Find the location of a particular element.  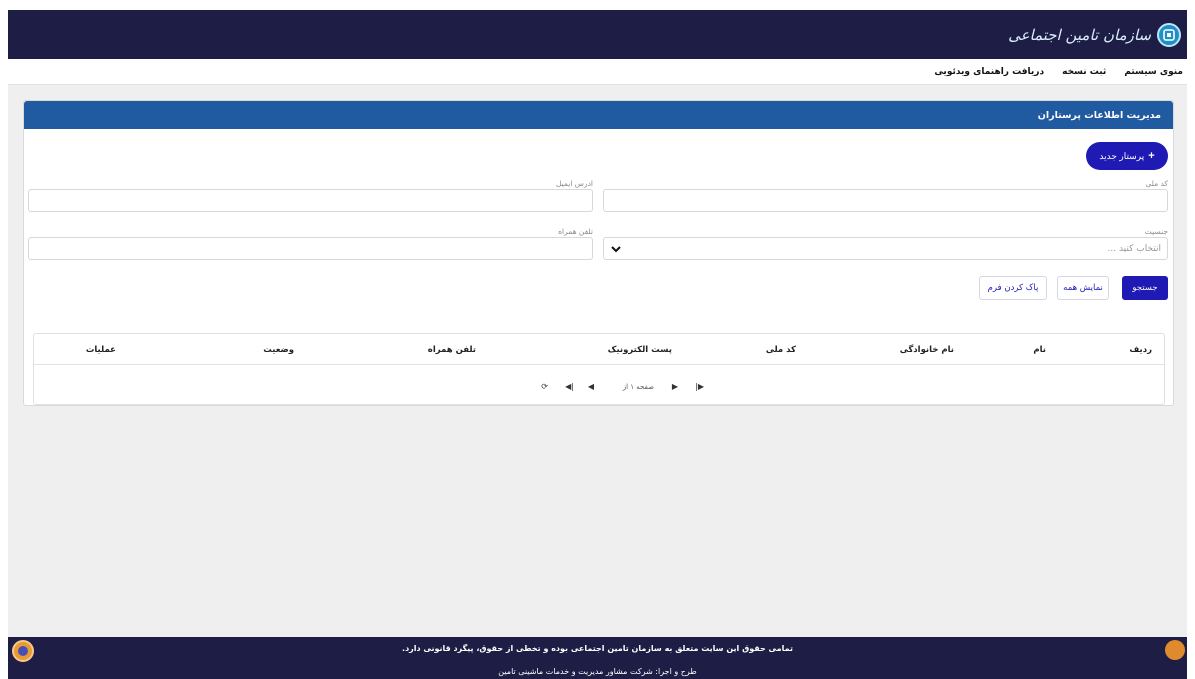

new-nurse-button: + پرستار جدید is located at coordinates (1127, 156).